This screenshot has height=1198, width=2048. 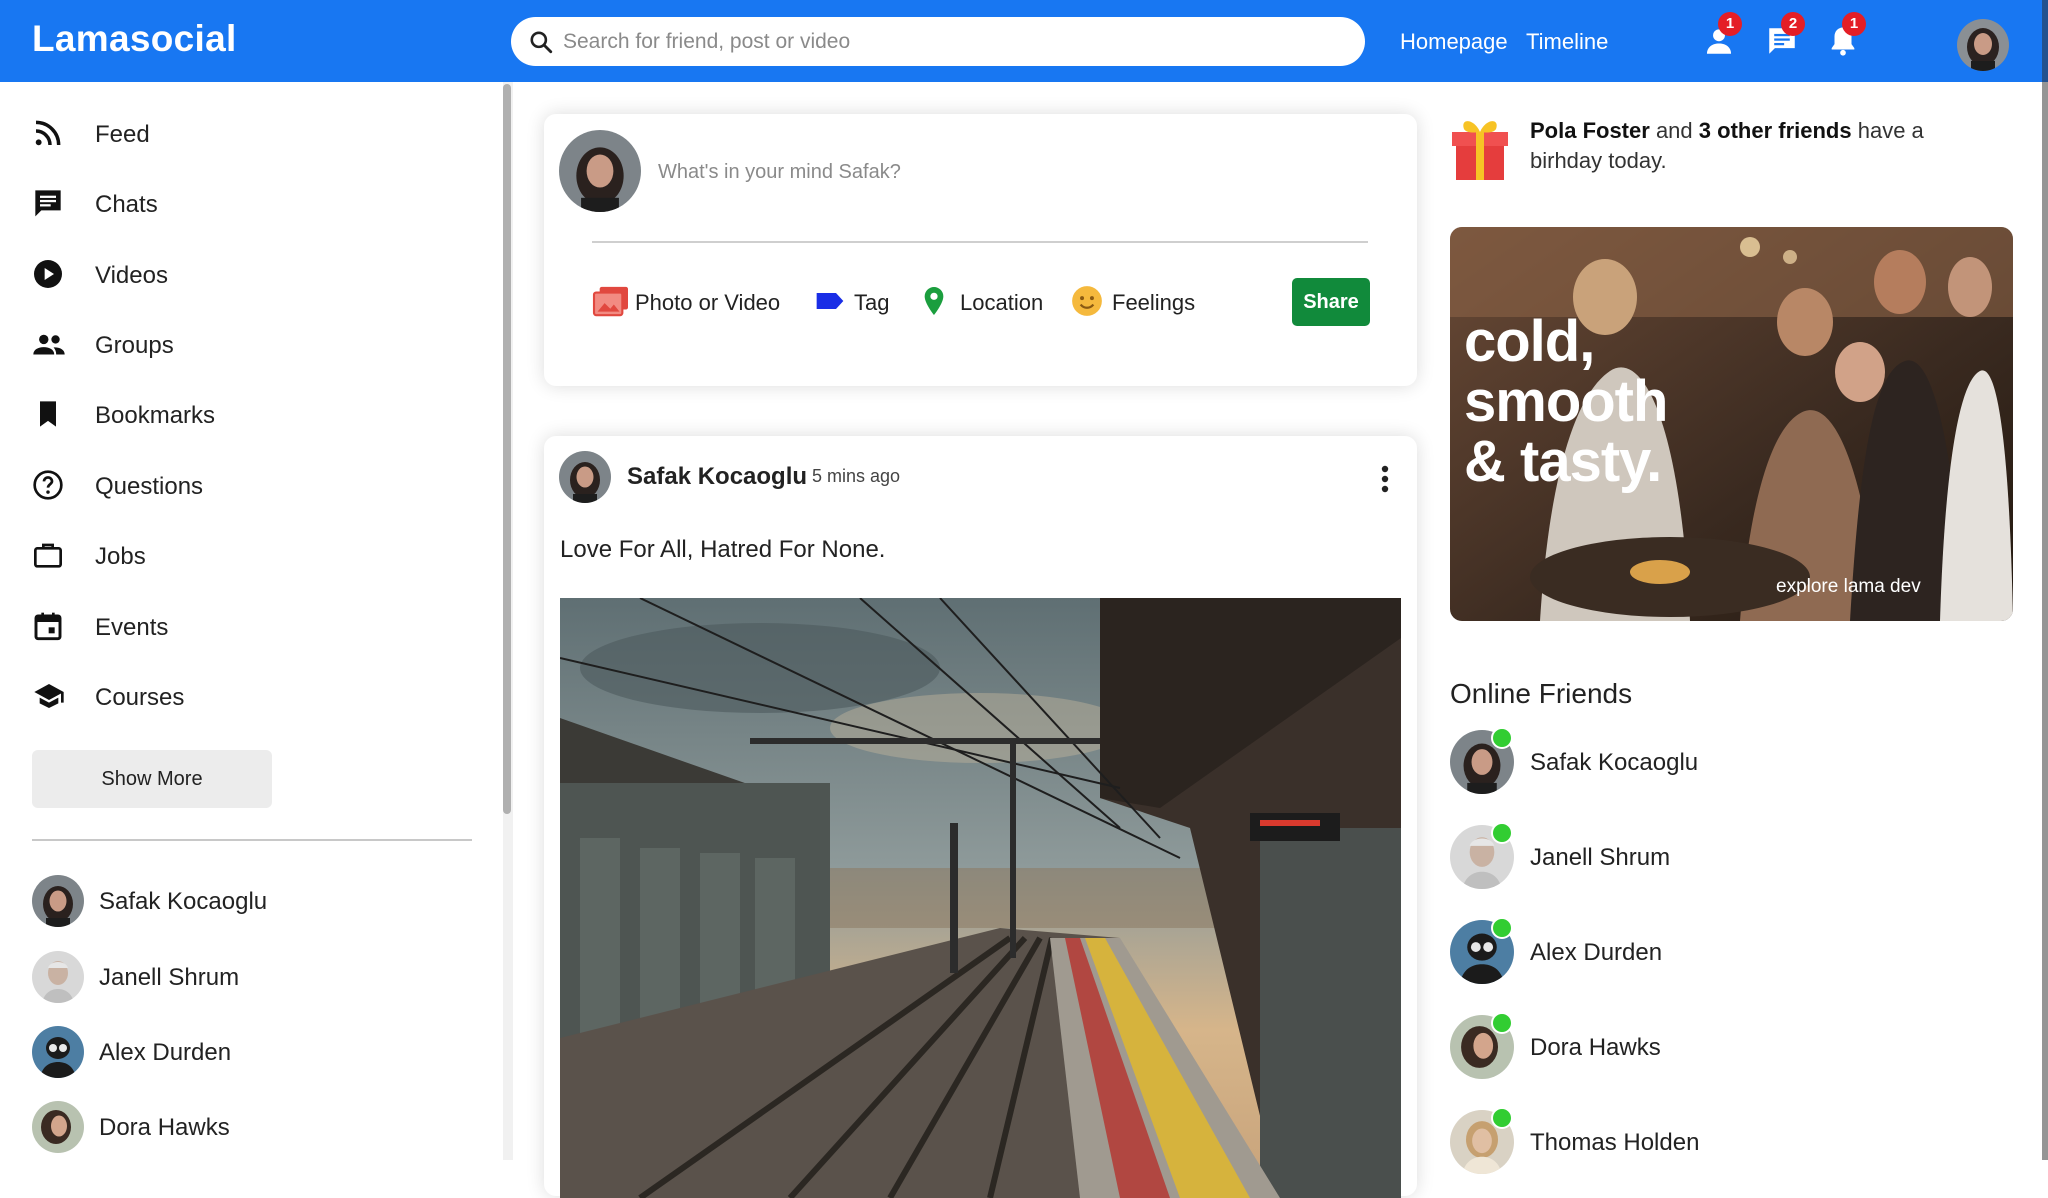 I want to click on ad-subtitle: explore lama dev, so click(x=1848, y=586).